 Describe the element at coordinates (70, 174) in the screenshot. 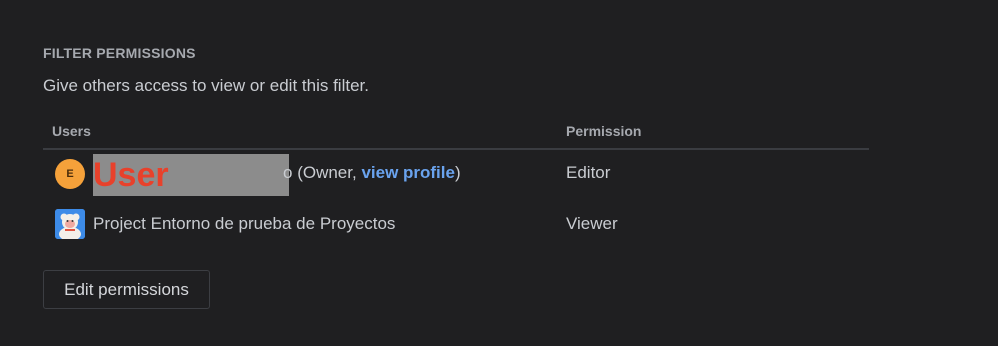

I see `user-avatar: E` at that location.